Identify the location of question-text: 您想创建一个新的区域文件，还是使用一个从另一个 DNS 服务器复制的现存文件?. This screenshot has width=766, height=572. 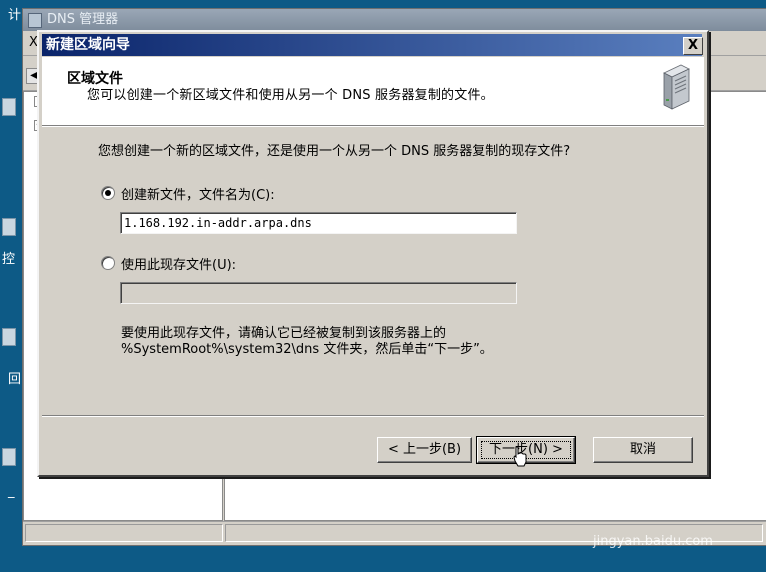
(334, 151).